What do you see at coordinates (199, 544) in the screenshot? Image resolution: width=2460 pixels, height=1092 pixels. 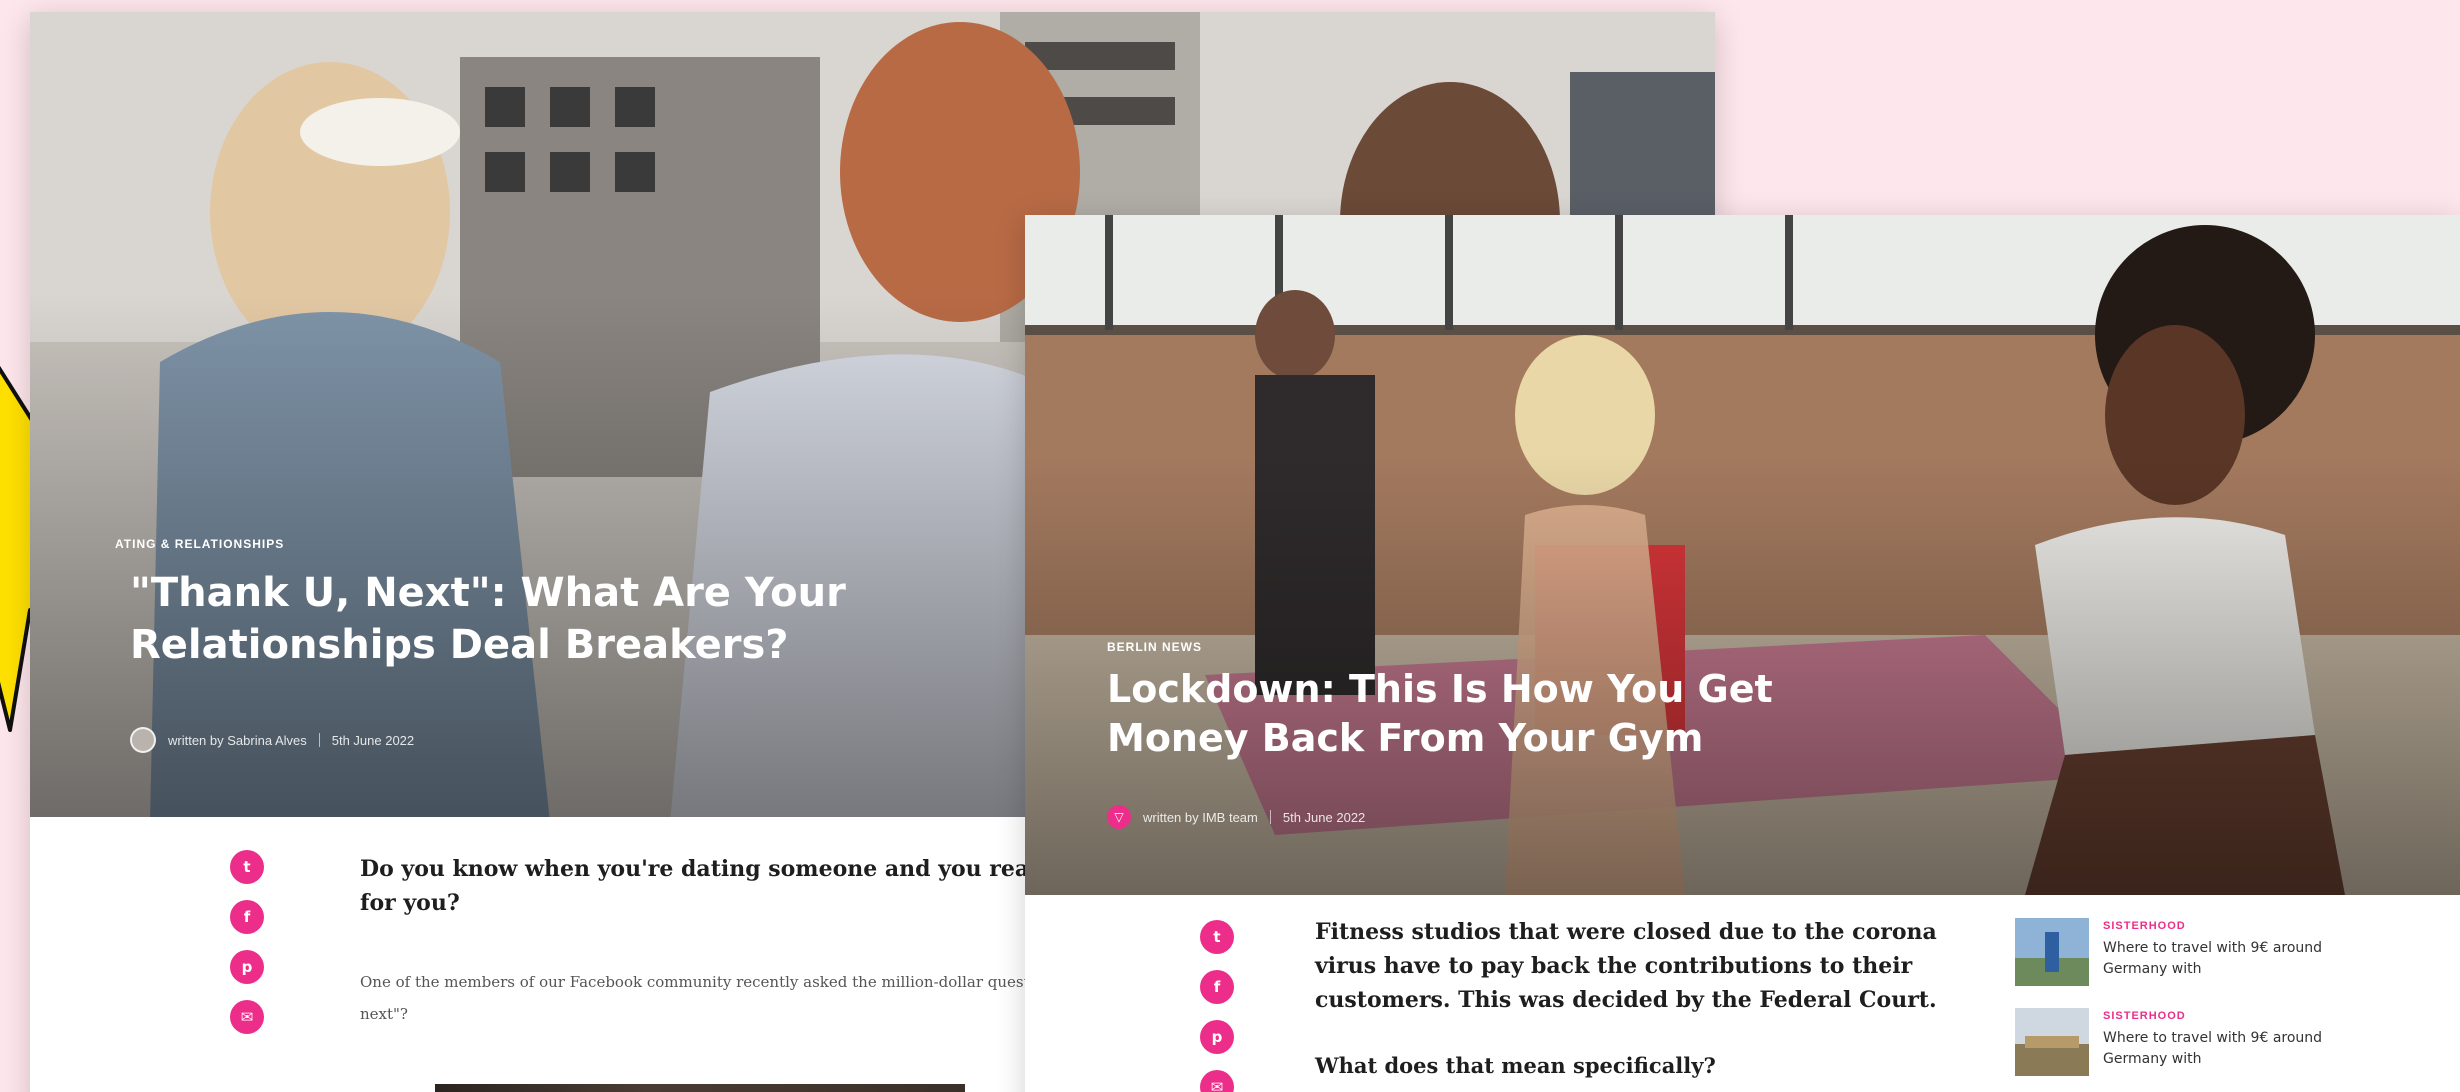 I see `article-category: ATING & RELATIONSHIPS` at bounding box center [199, 544].